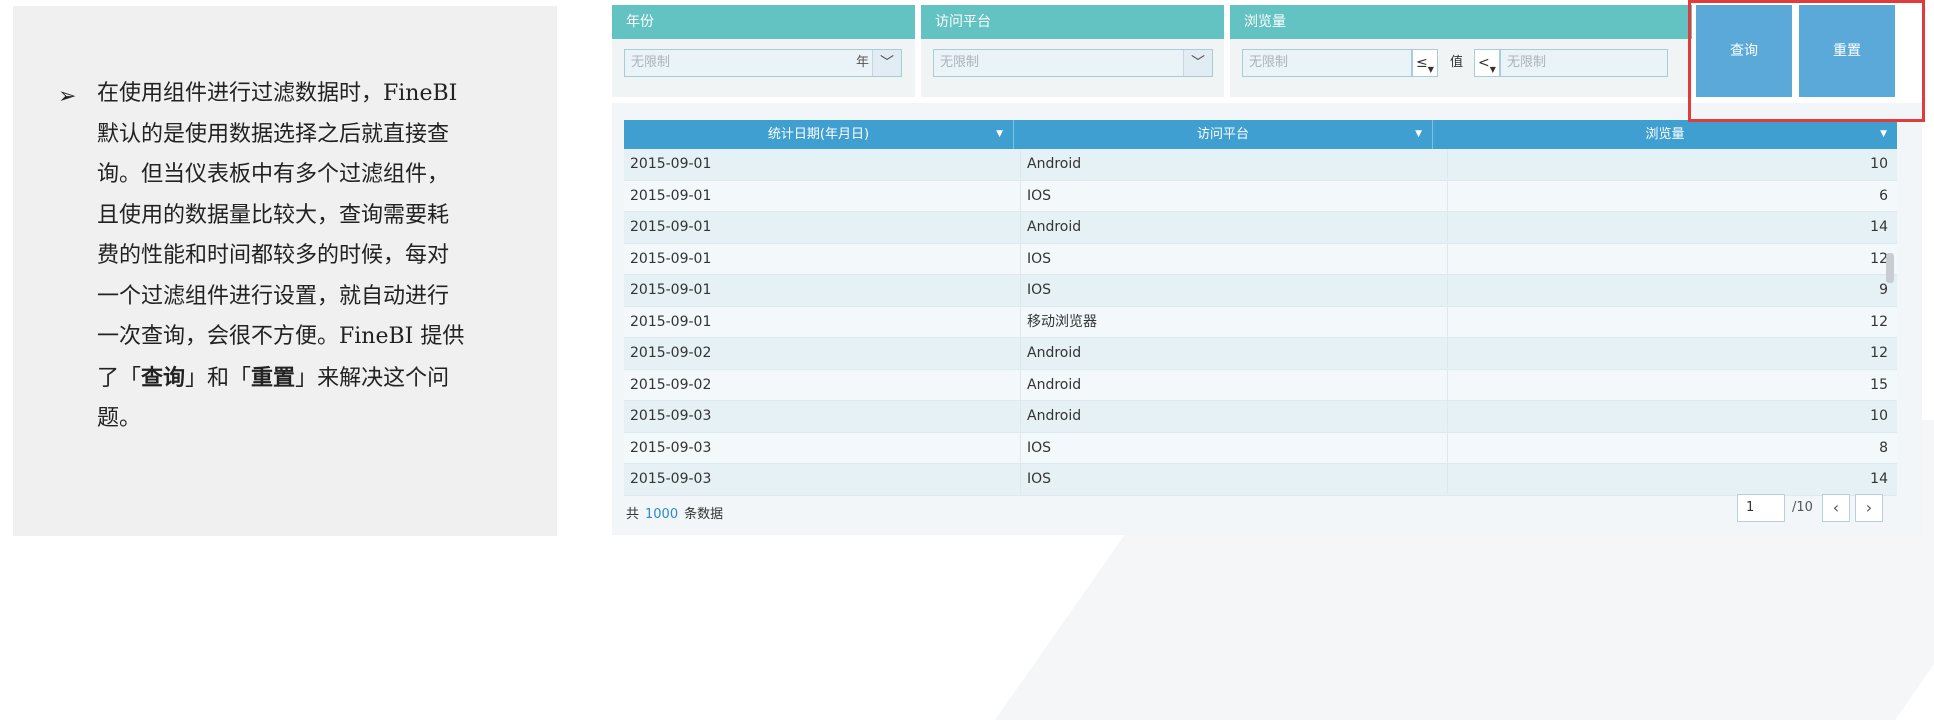  What do you see at coordinates (763, 22) in the screenshot?
I see `year-filter-title: 年份` at bounding box center [763, 22].